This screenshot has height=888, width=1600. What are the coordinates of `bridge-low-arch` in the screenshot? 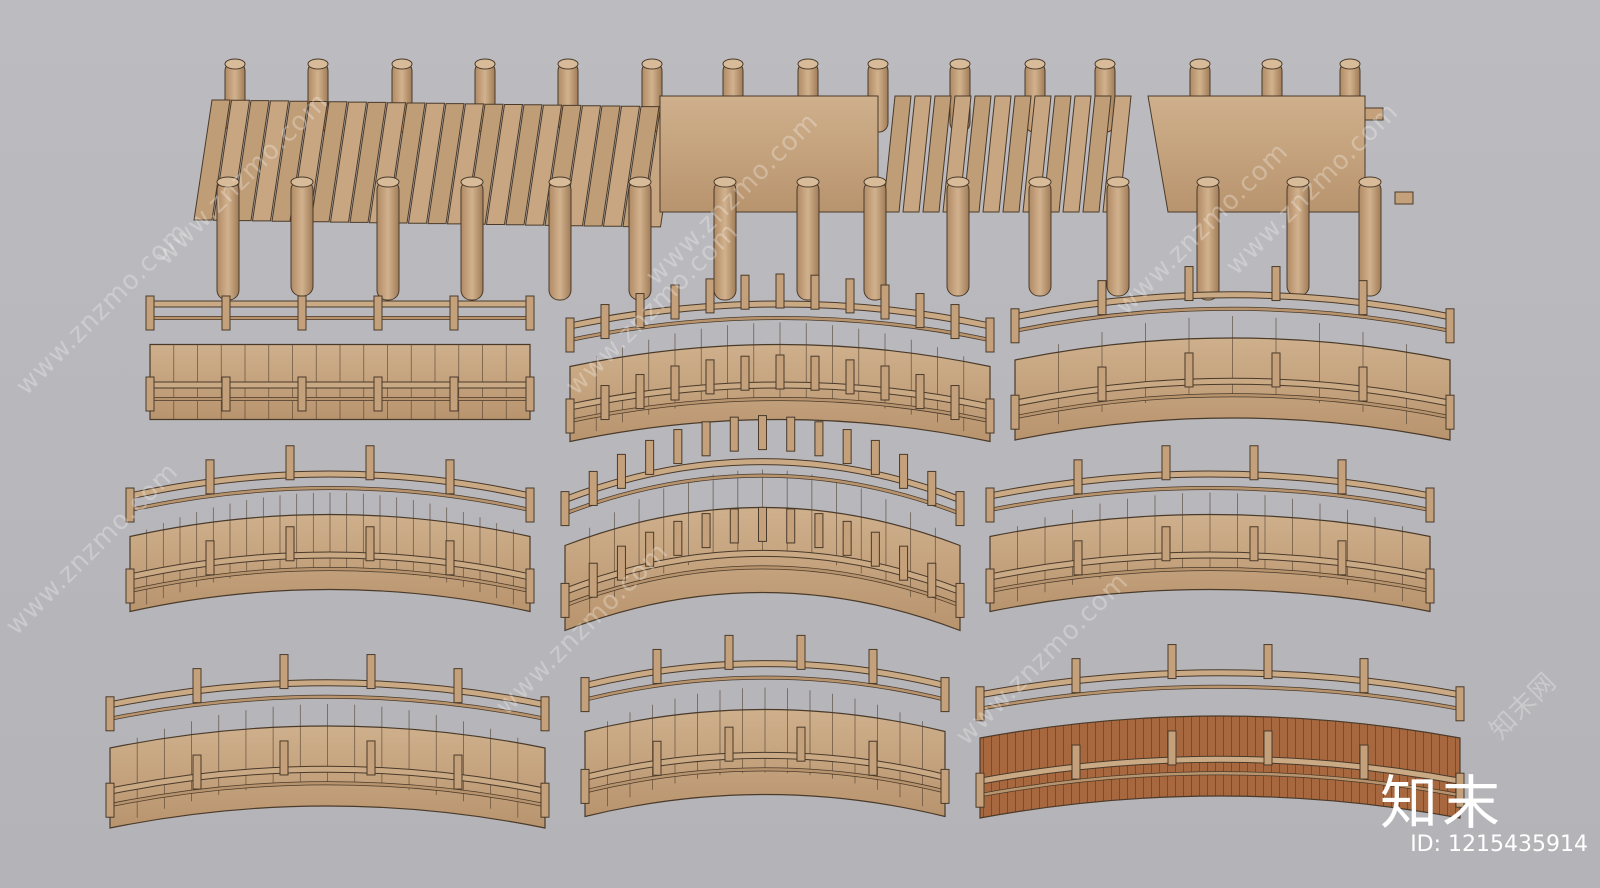 It's located at (327, 741).